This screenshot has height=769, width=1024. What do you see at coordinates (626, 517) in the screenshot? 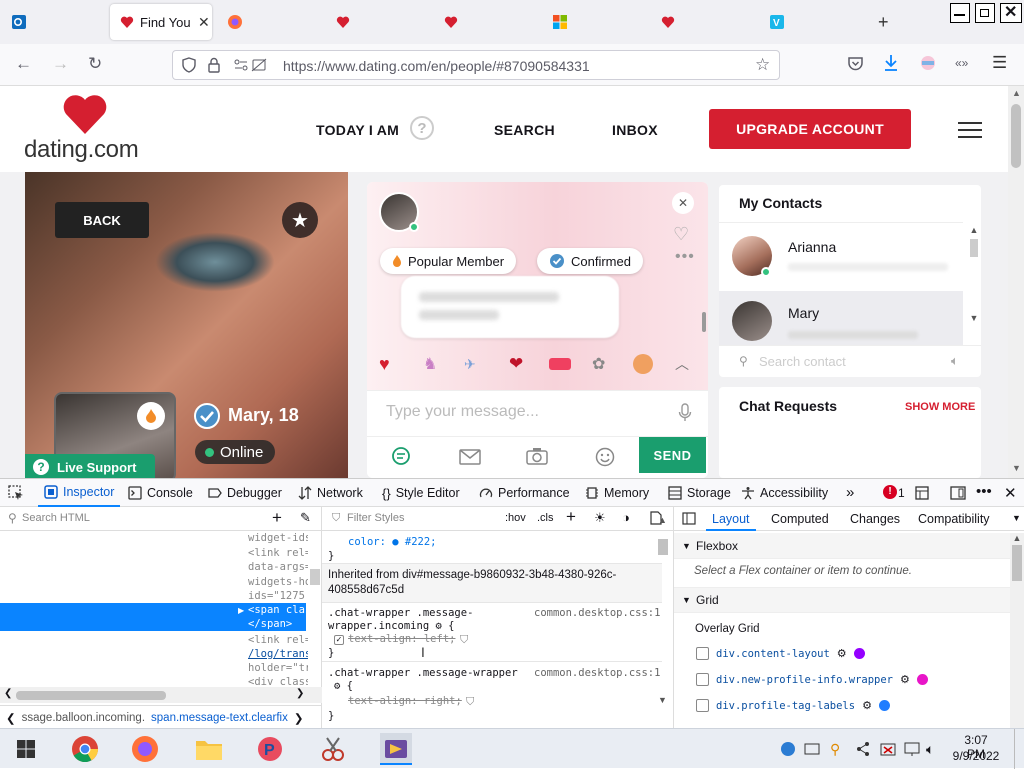
I see `dark-theme-icon: ◑` at bounding box center [626, 517].